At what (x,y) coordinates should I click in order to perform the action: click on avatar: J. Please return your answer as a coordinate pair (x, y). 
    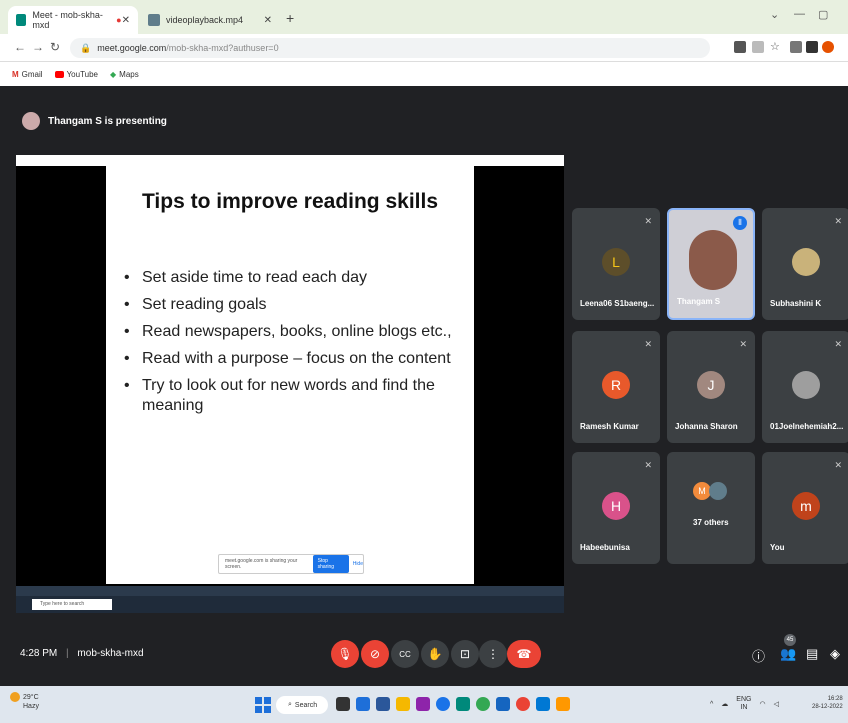
    Looking at the image, I should click on (711, 385).